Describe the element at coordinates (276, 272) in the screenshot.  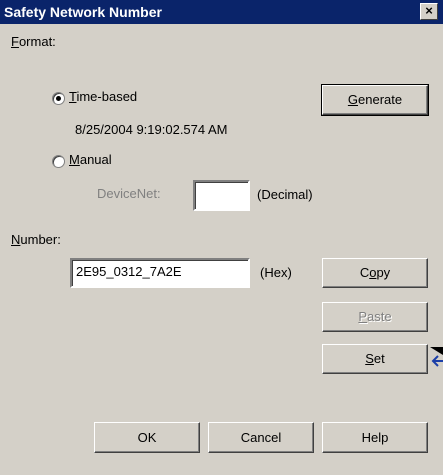
I see `hex-unit-label: (Hex)` at that location.